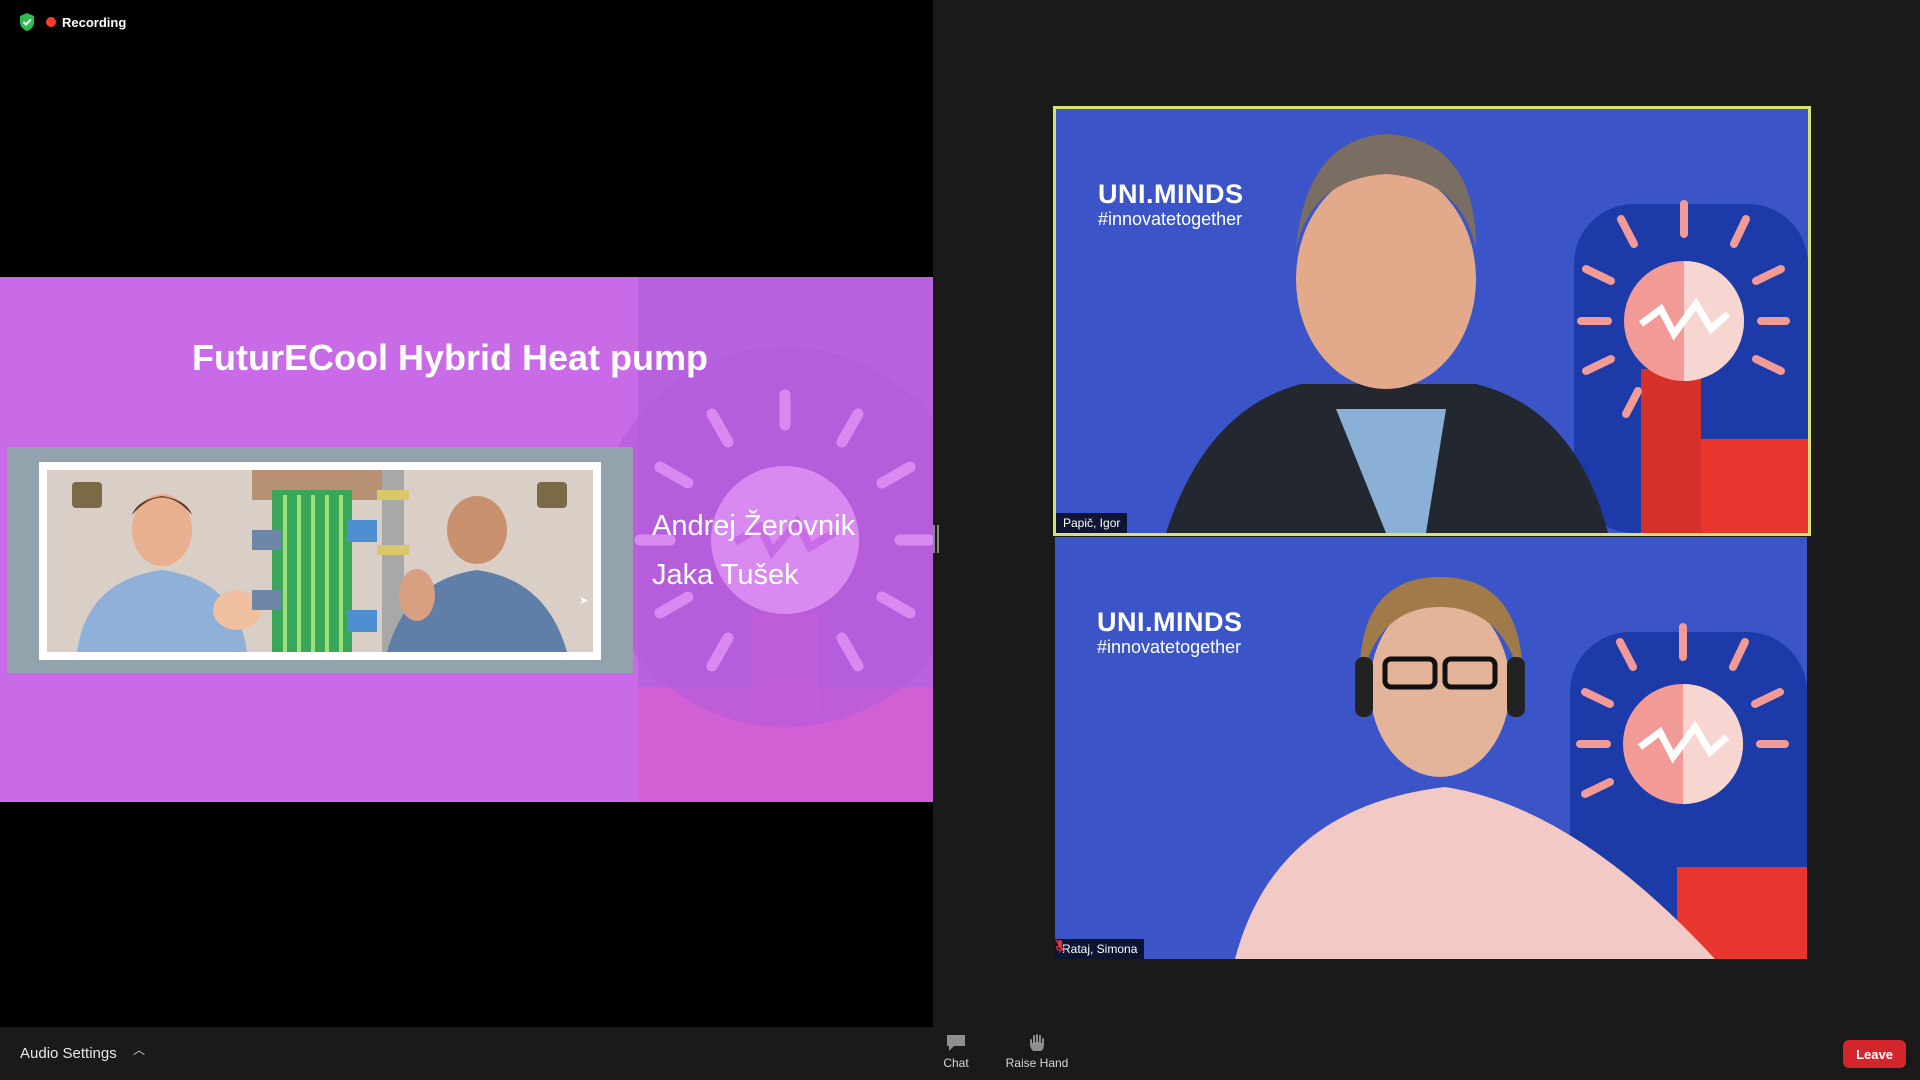 This screenshot has width=1920, height=1080. I want to click on slide-authors: Andrej Žerovnik Jaka Tušek, so click(753, 551).